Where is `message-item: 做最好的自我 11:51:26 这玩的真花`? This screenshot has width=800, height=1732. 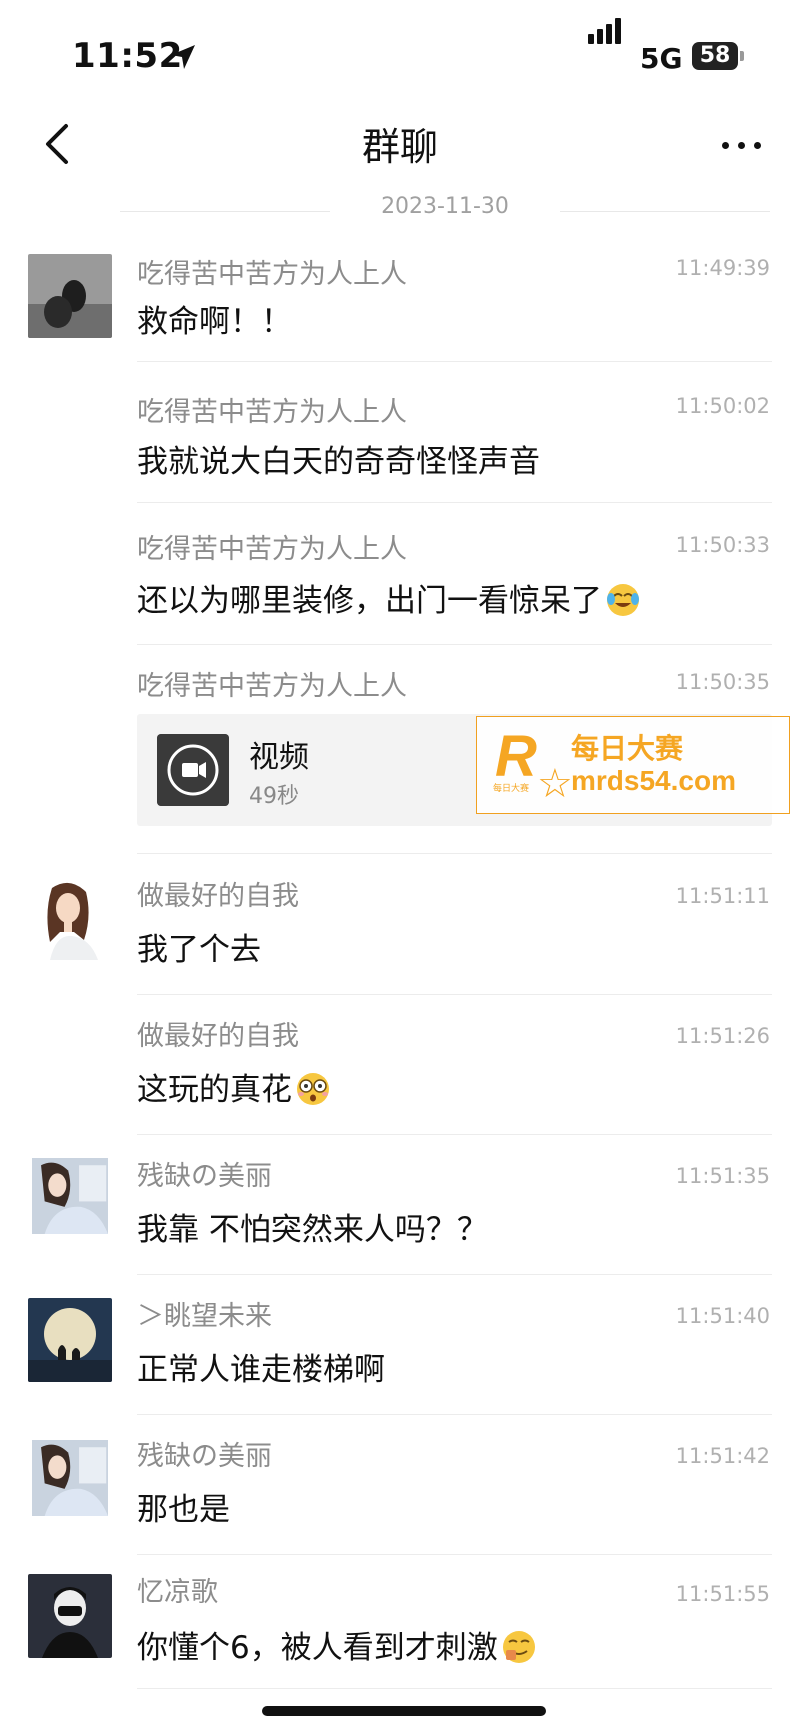 message-item: 做最好的自我 11:51:26 这玩的真花 is located at coordinates (400, 1074).